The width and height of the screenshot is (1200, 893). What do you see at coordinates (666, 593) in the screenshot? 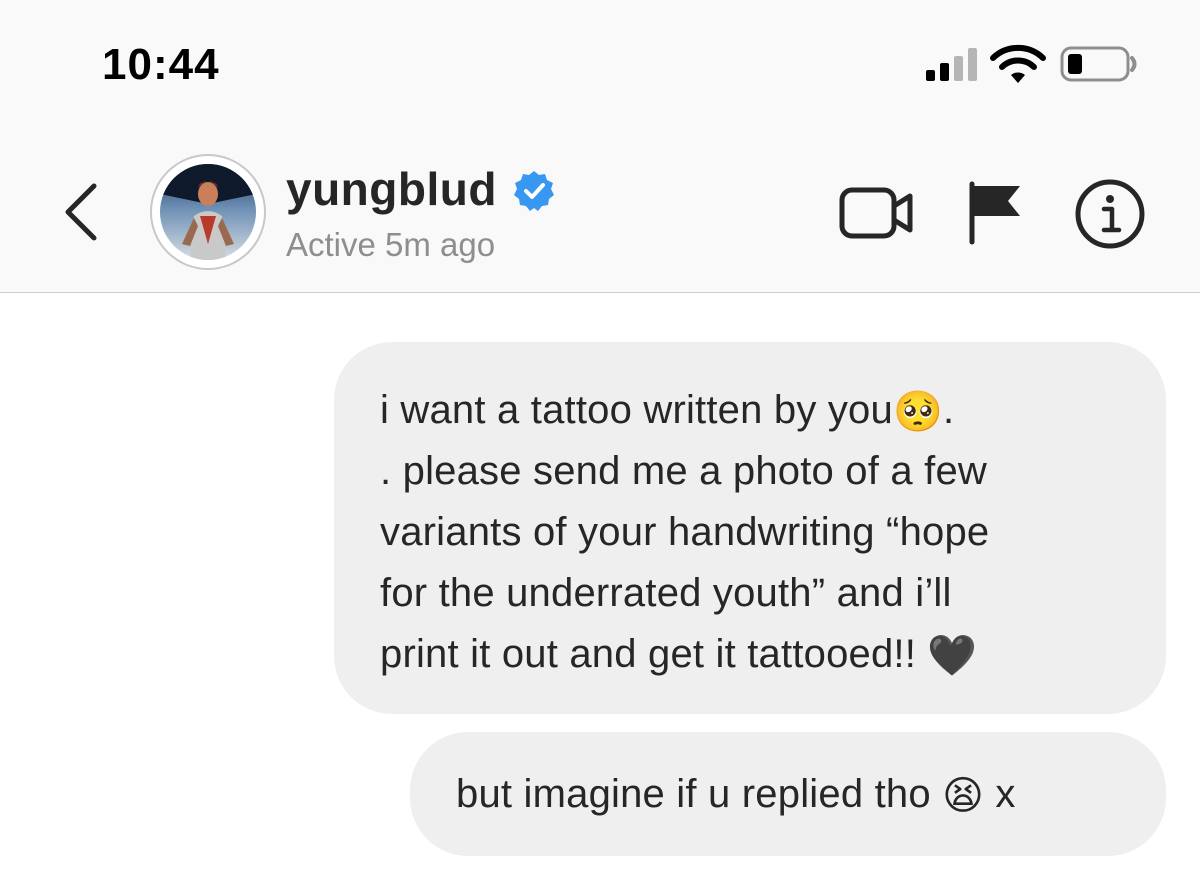
I see `message-line: for the underrated youth” and i’ll` at bounding box center [666, 593].